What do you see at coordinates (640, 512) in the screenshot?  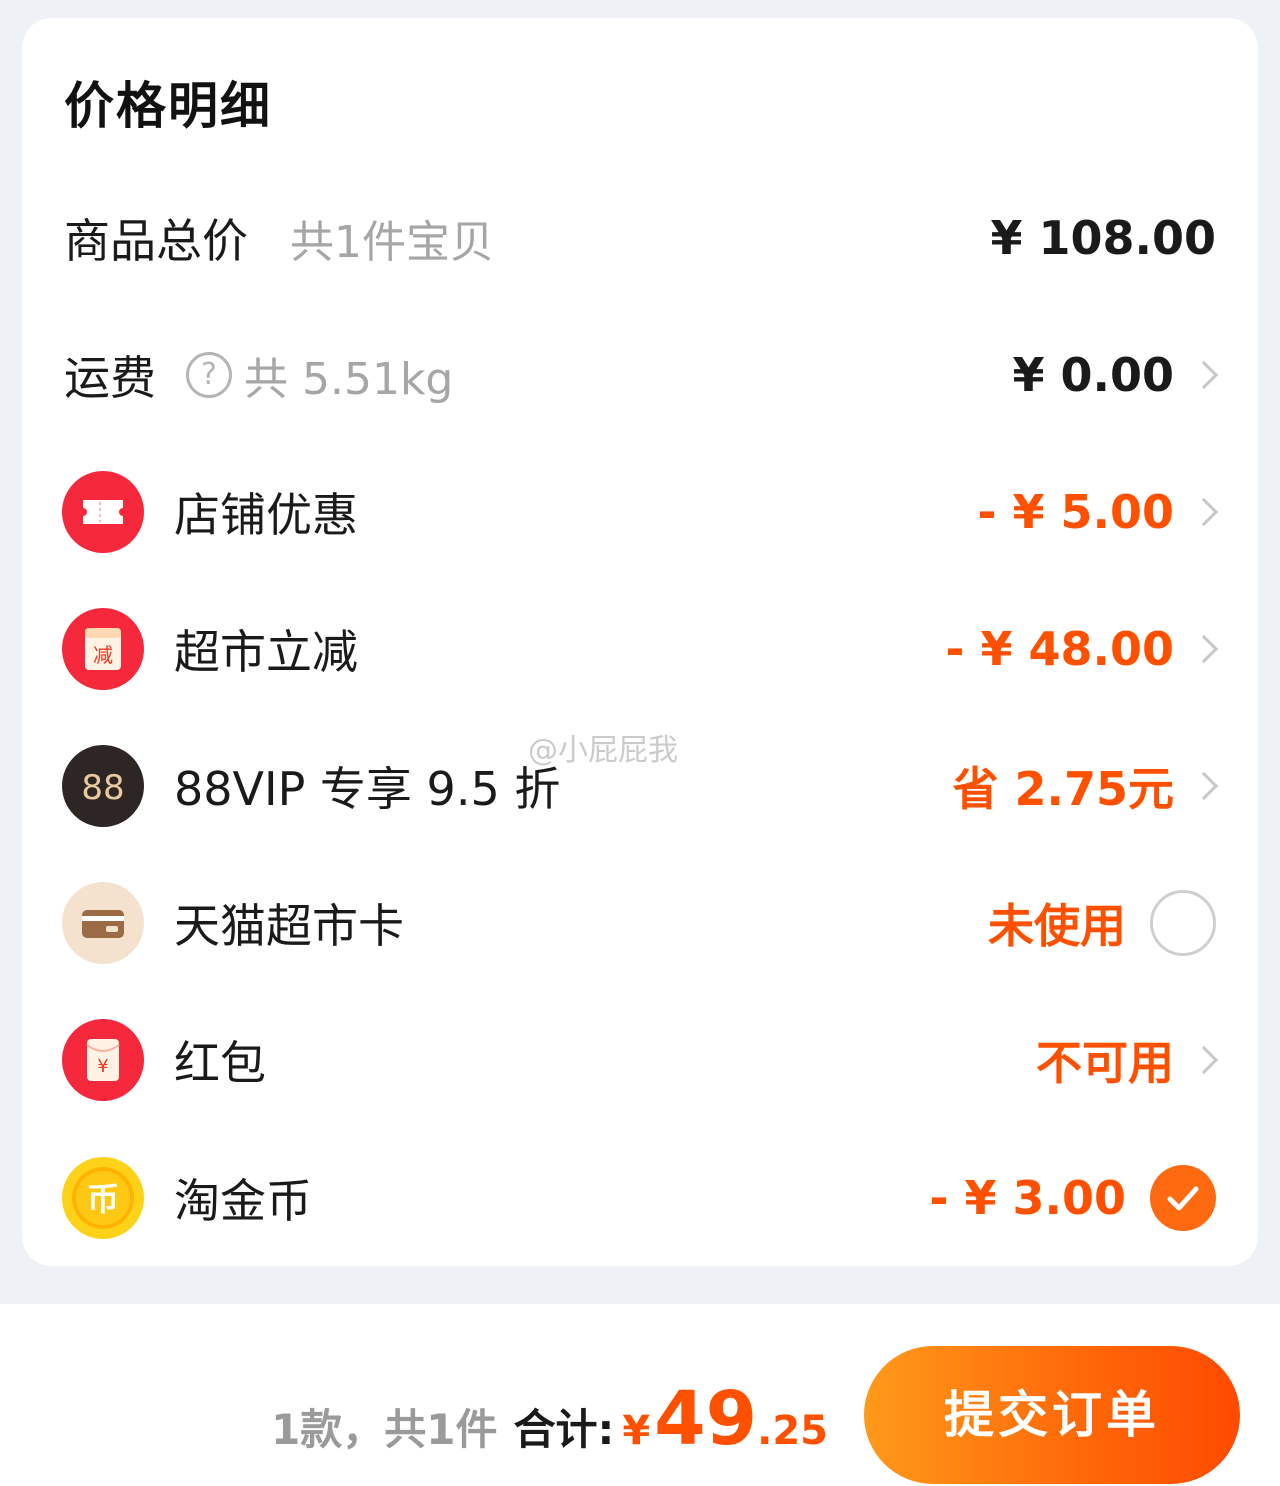 I see `store-discount-row: 店铺优惠 - ¥ 5.00` at bounding box center [640, 512].